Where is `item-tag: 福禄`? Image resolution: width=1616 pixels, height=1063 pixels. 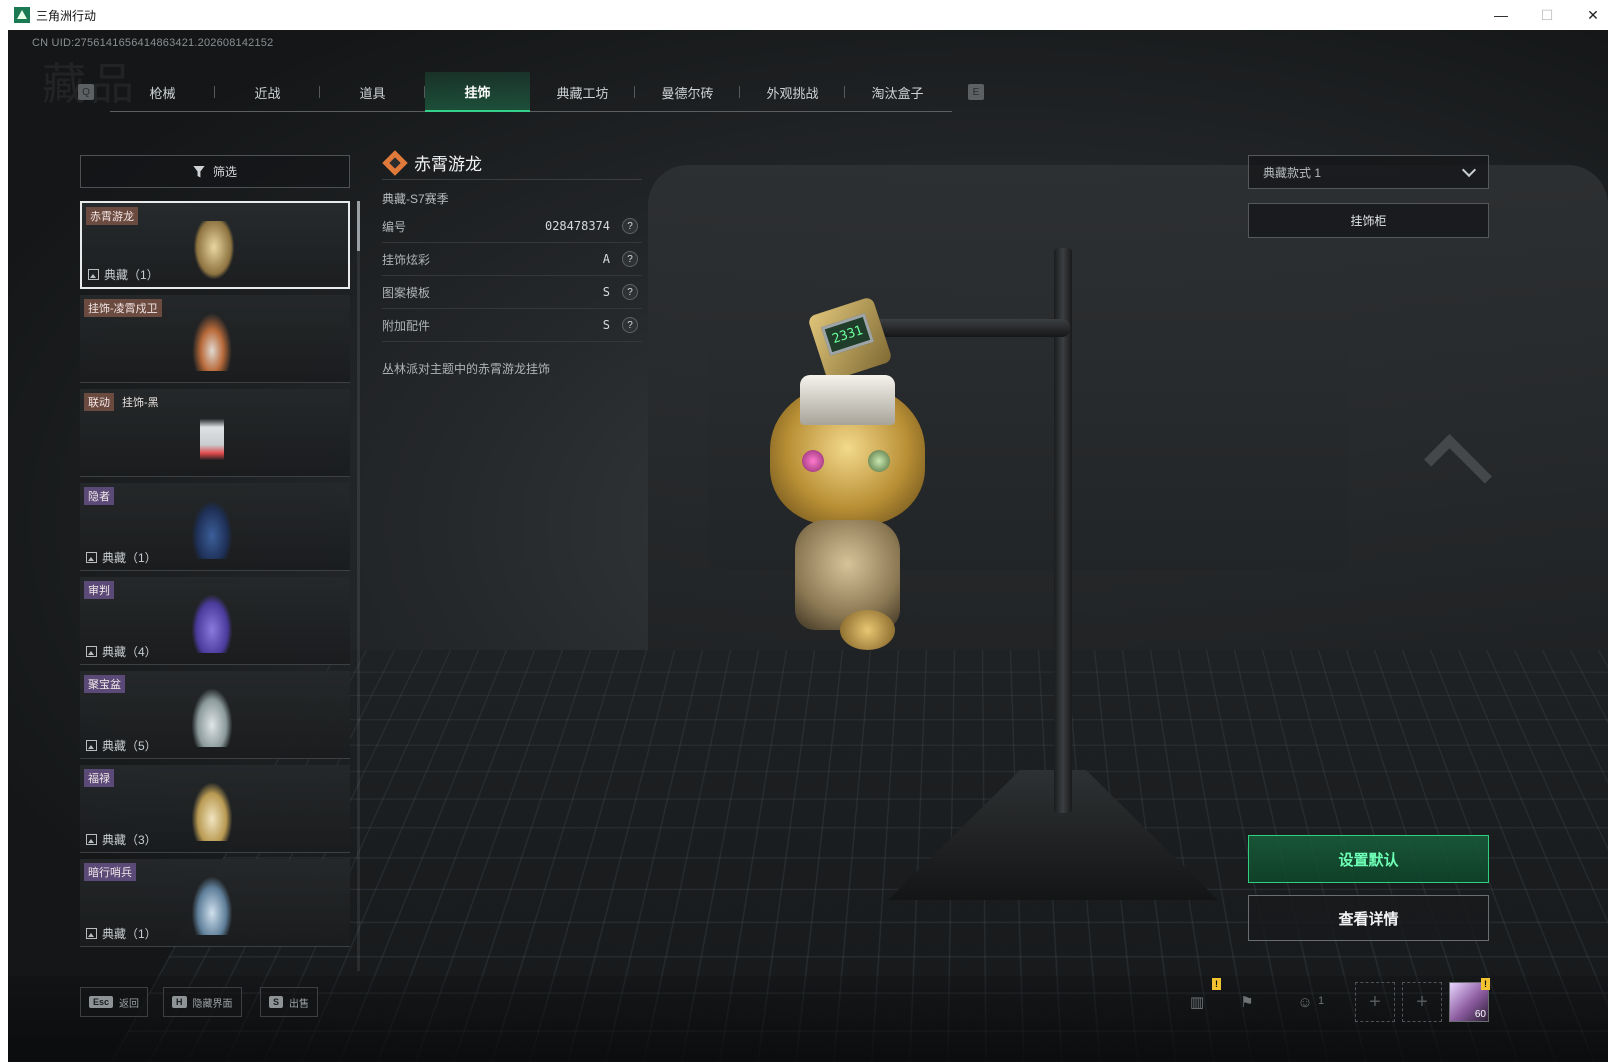 item-tag: 福禄 is located at coordinates (99, 778).